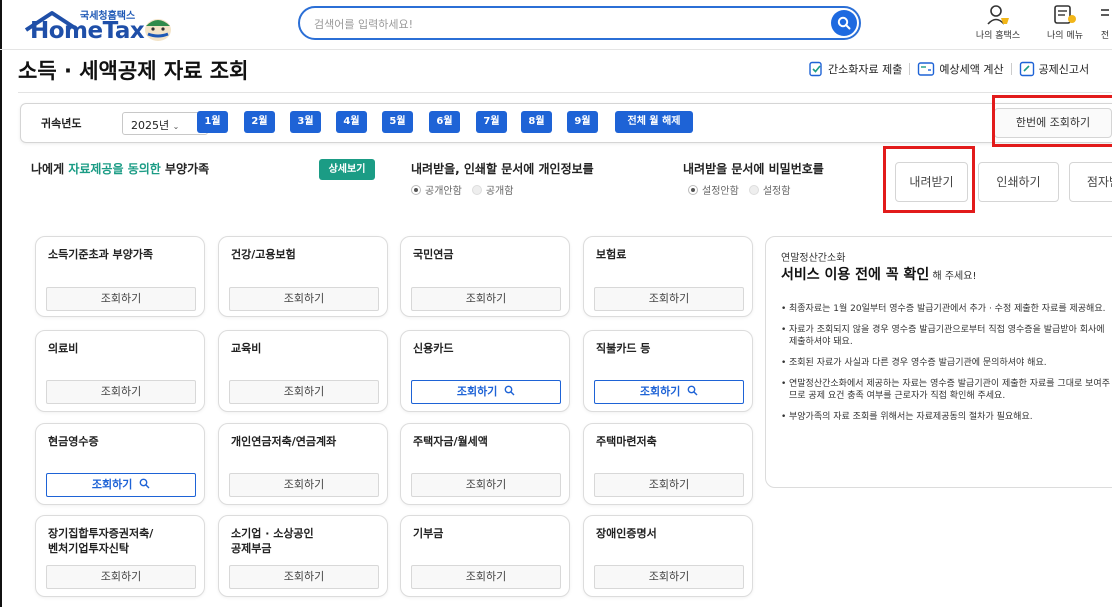 The height and width of the screenshot is (607, 1112). What do you see at coordinates (1064, 69) in the screenshot?
I see `deduction-form-label: 공제신고서` at bounding box center [1064, 69].